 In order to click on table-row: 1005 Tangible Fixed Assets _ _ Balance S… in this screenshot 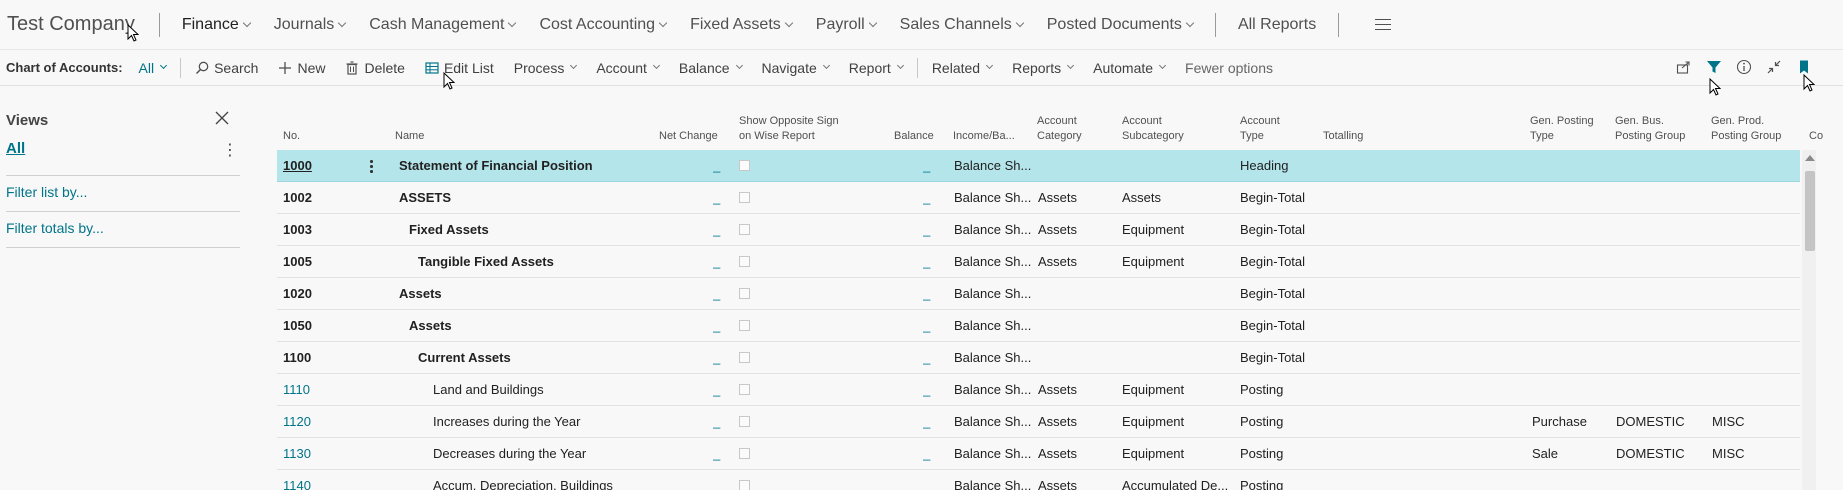, I will do `click(1038, 262)`.